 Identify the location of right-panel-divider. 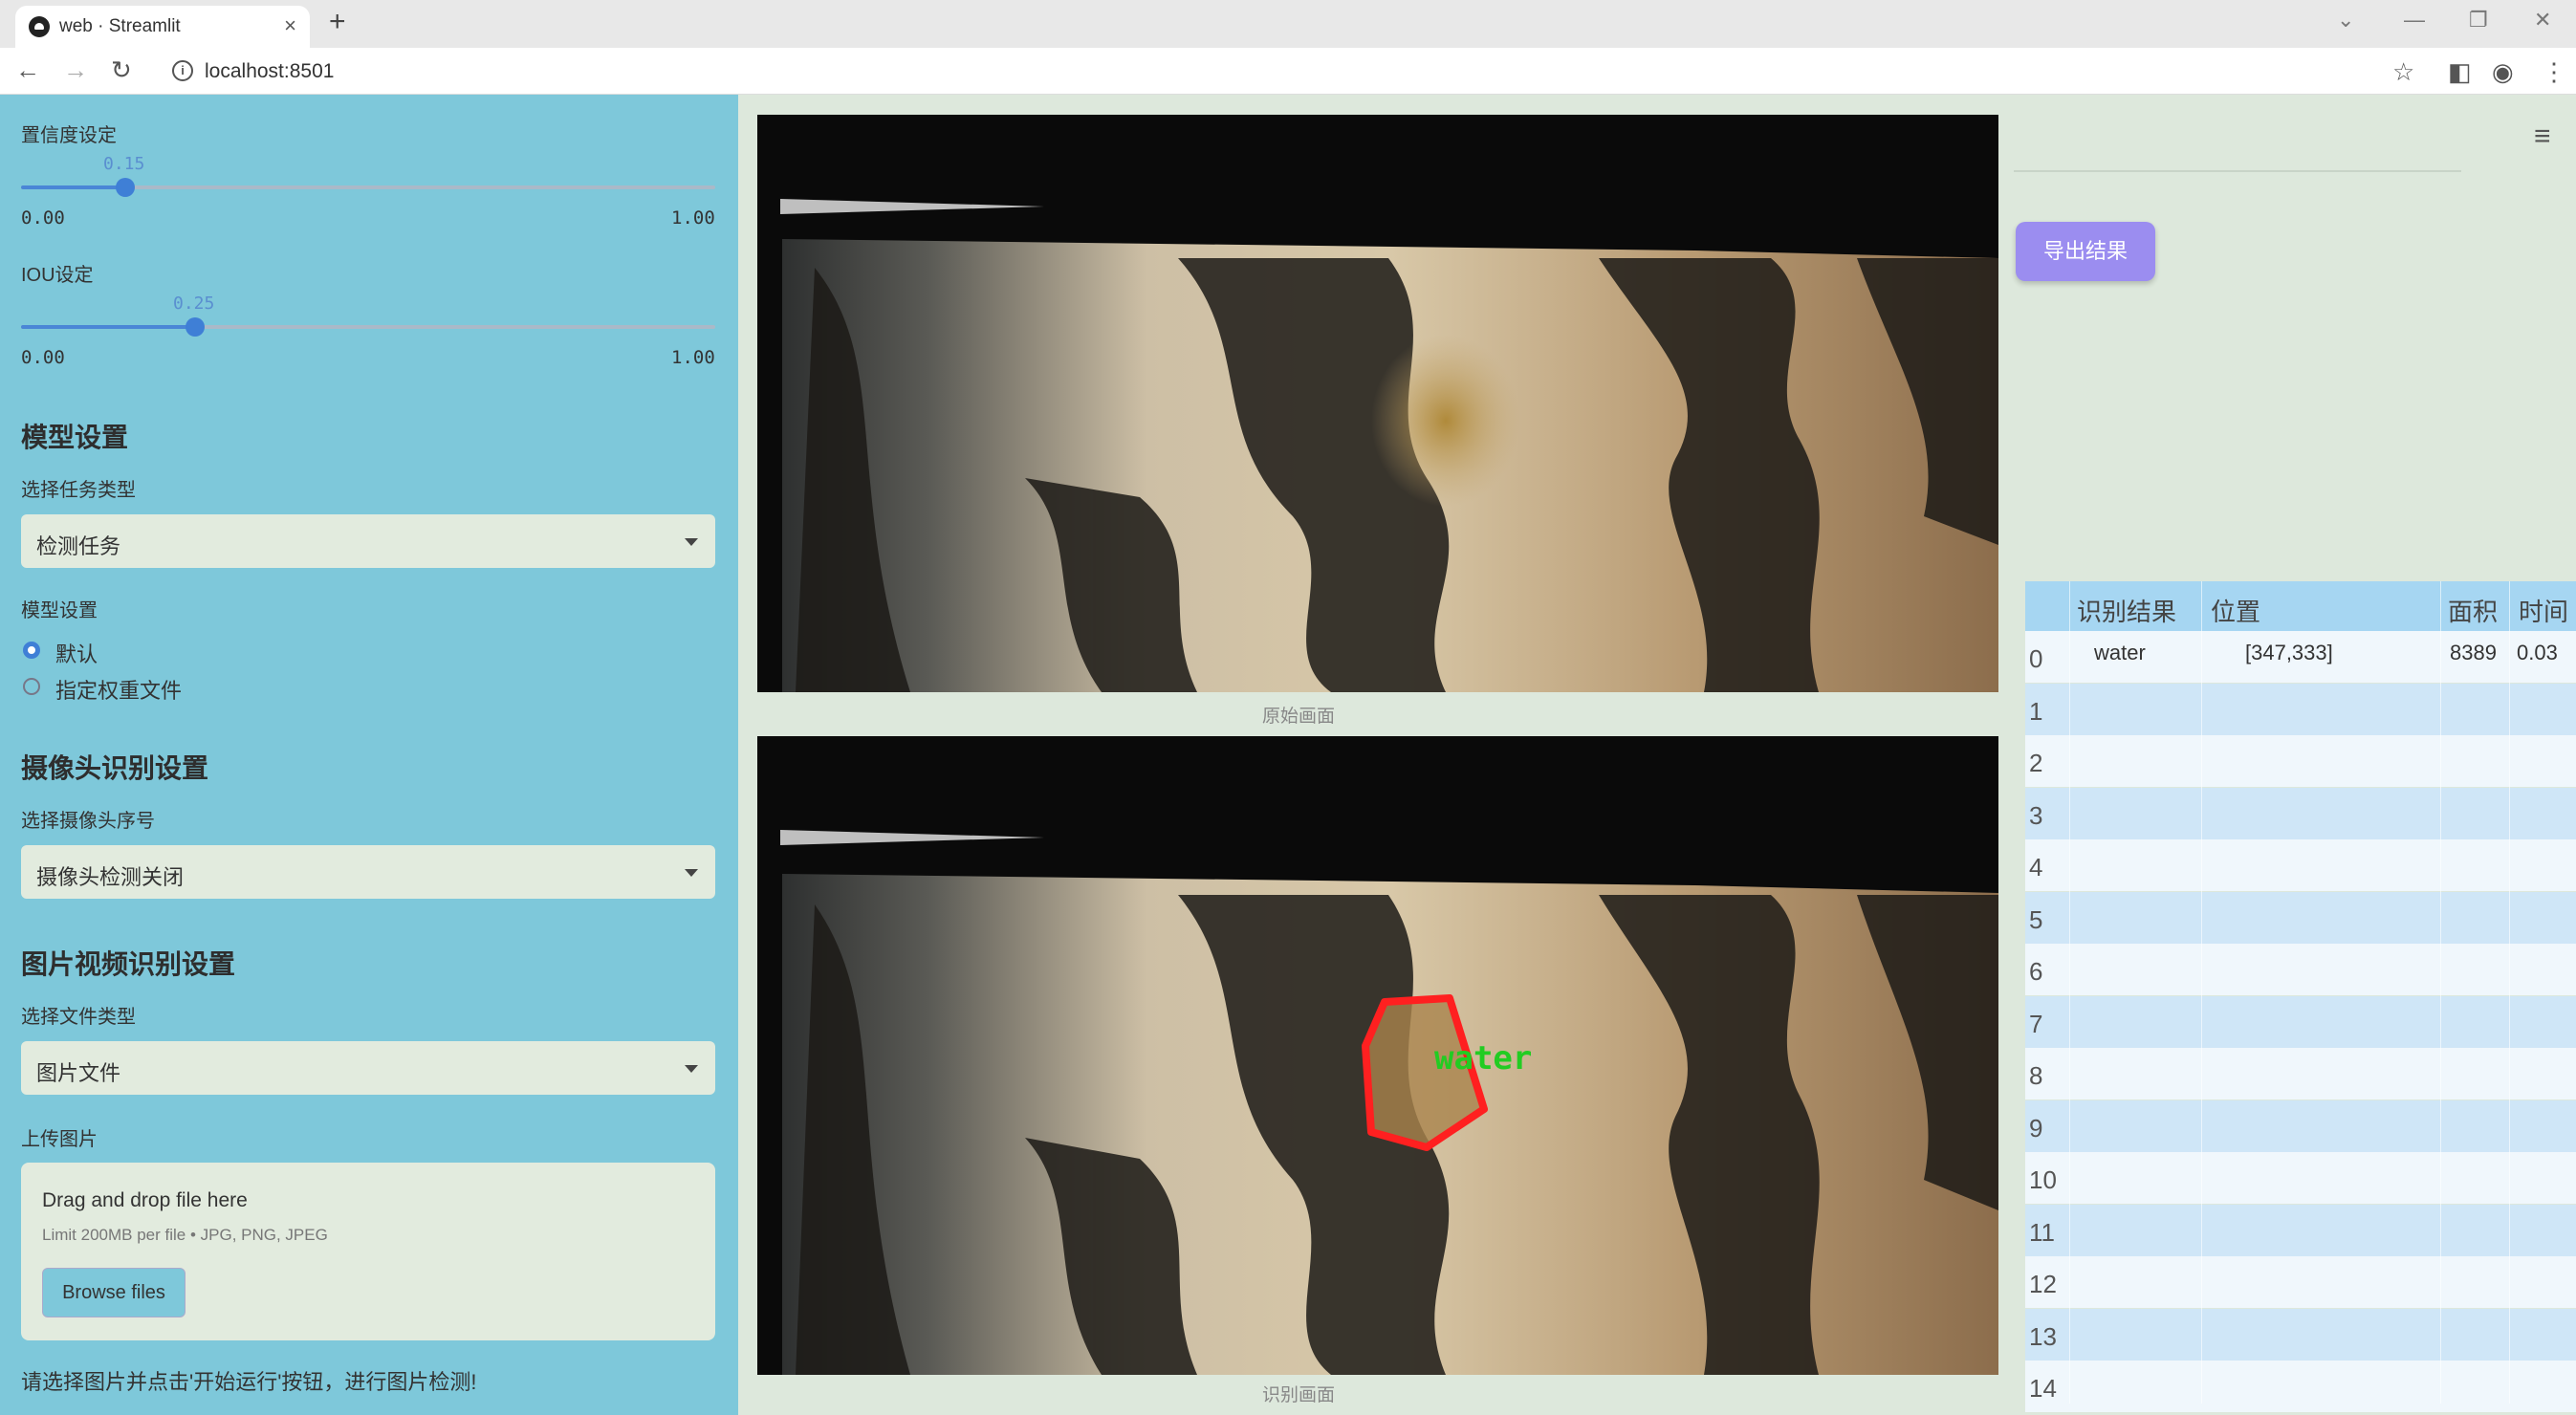
(2237, 171).